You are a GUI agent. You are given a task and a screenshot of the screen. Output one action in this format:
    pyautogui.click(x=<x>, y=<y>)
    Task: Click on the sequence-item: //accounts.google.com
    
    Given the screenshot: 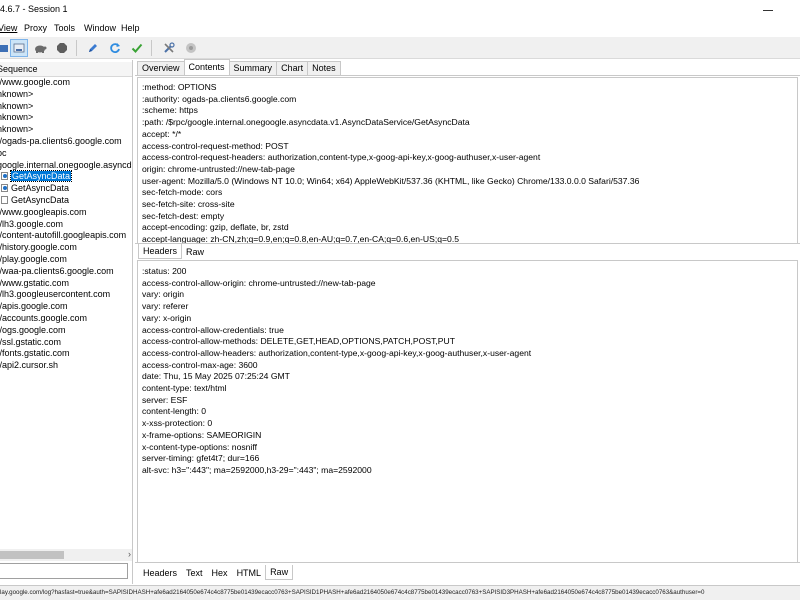 What is the action you would take?
    pyautogui.click(x=43, y=319)
    